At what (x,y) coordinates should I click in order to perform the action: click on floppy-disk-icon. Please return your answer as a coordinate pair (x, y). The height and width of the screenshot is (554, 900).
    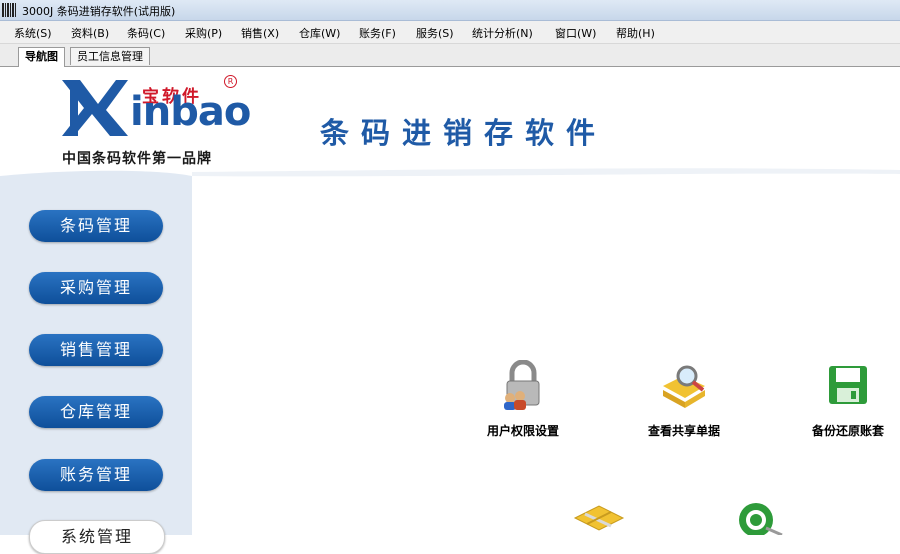
    Looking at the image, I should click on (848, 385).